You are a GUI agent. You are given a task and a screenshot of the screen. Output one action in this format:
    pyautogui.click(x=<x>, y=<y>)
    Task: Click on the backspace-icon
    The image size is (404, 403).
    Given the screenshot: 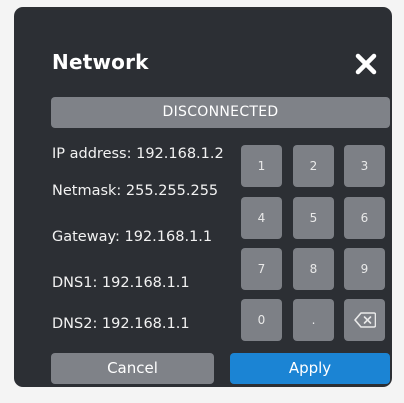 What is the action you would take?
    pyautogui.click(x=364, y=320)
    